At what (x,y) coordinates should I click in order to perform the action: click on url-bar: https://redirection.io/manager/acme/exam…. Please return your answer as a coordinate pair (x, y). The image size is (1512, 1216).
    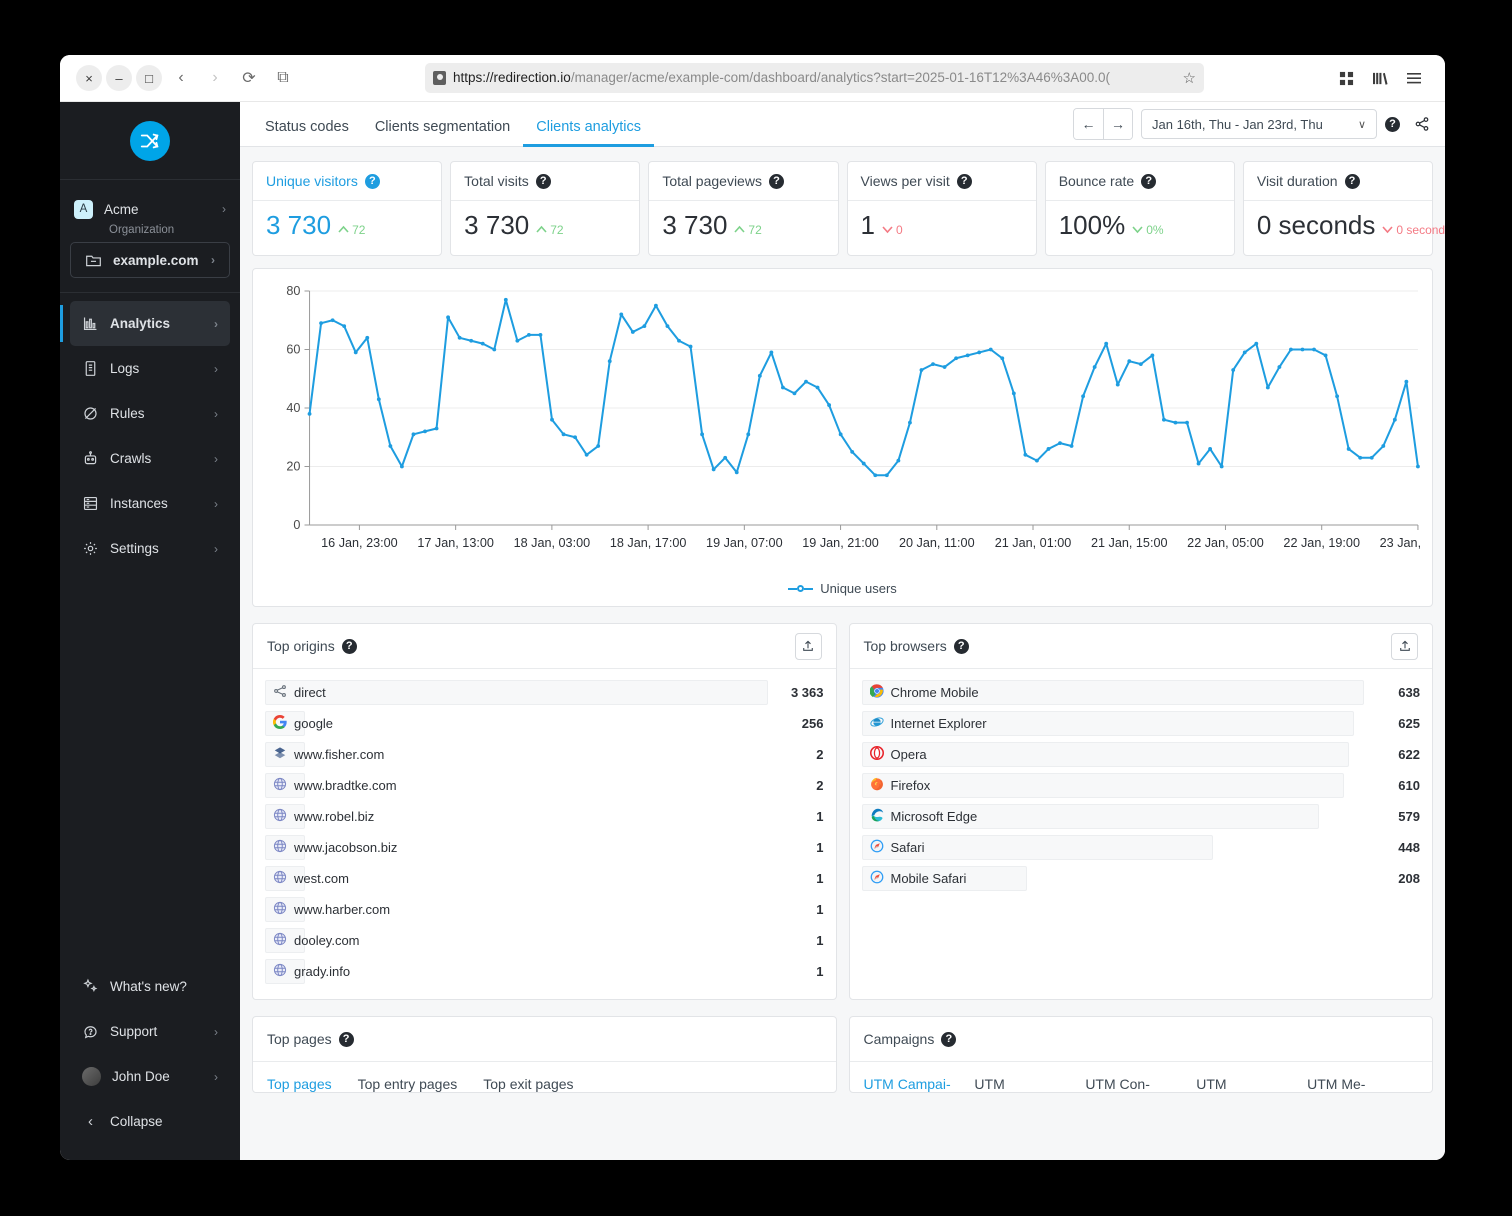
    Looking at the image, I should click on (814, 78).